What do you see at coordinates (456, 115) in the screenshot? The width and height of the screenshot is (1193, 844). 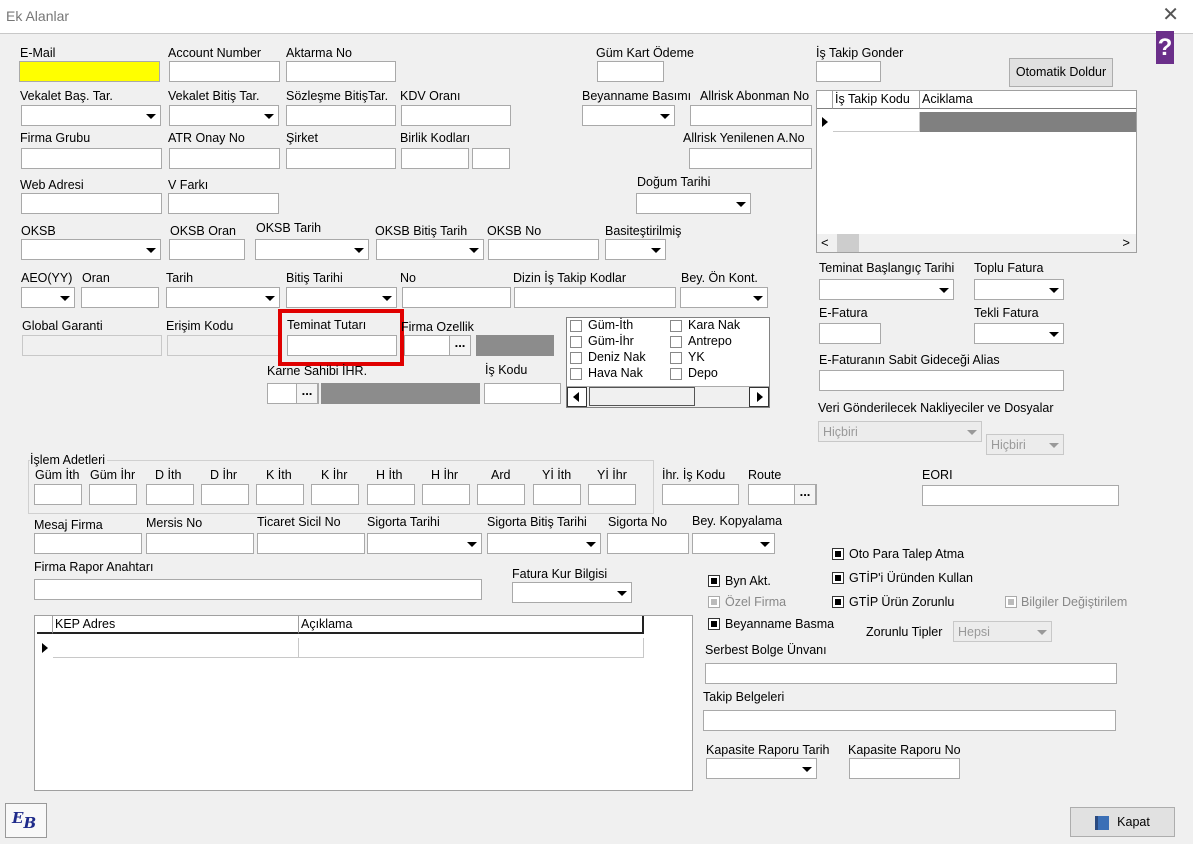 I see `kdv-orani-field` at bounding box center [456, 115].